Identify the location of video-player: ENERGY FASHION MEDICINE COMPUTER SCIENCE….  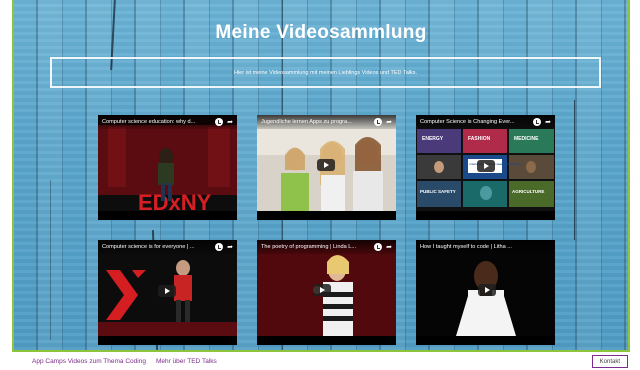
(485, 167).